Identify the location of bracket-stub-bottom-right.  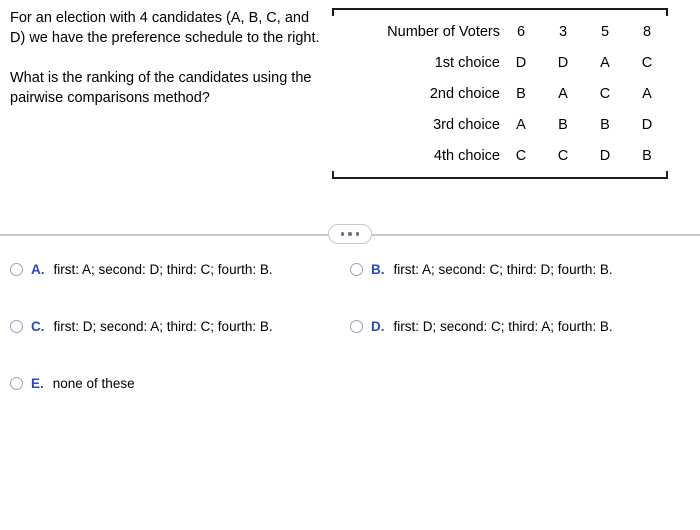
(667, 175).